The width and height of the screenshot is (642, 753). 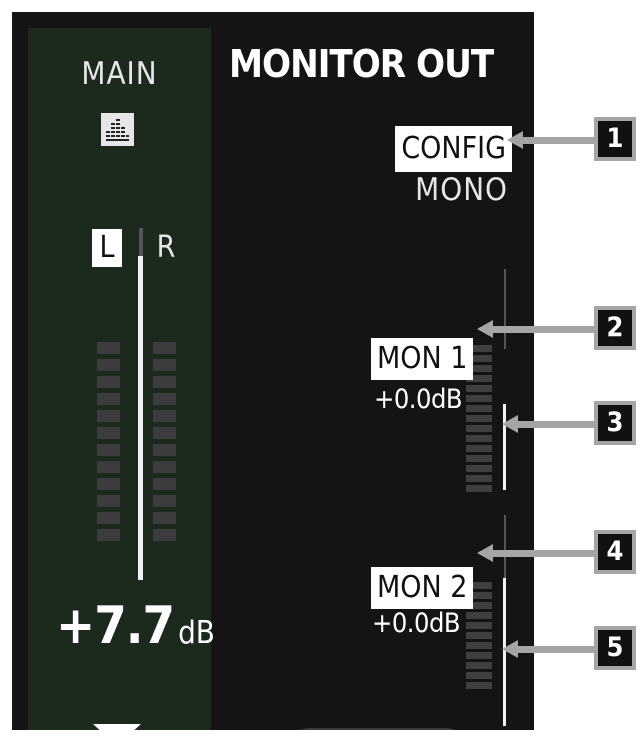 What do you see at coordinates (554, 649) in the screenshot?
I see `callout-5-line` at bounding box center [554, 649].